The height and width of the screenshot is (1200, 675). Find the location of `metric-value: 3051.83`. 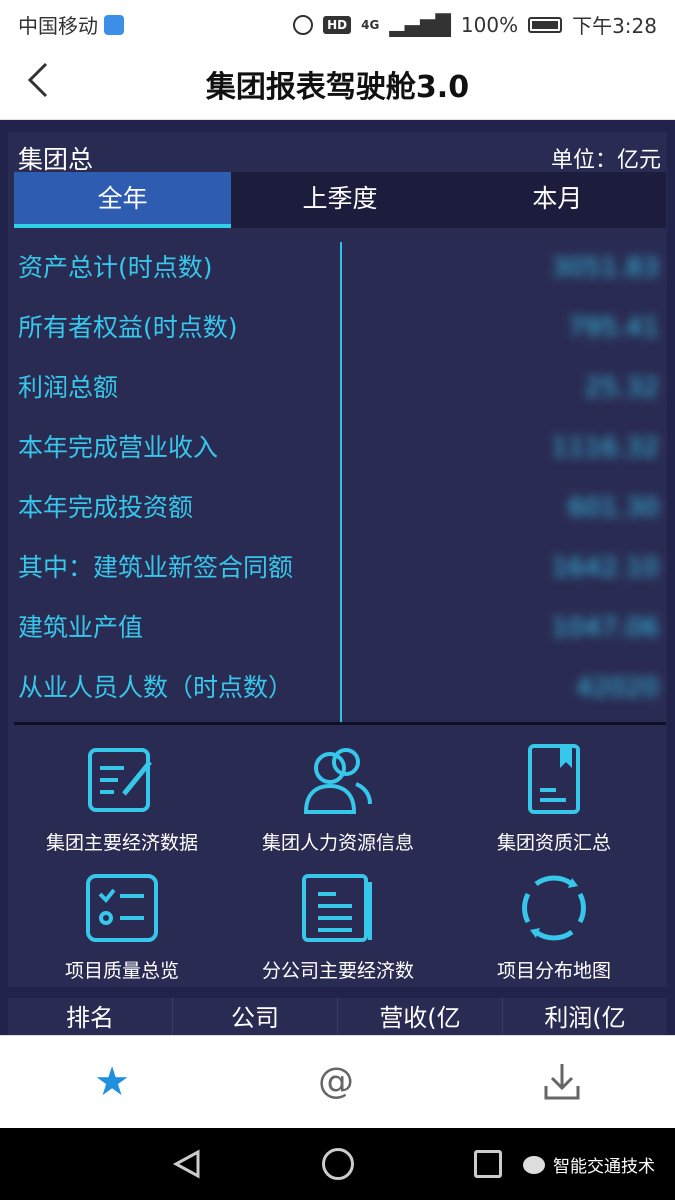

metric-value: 3051.83 is located at coordinates (605, 268).